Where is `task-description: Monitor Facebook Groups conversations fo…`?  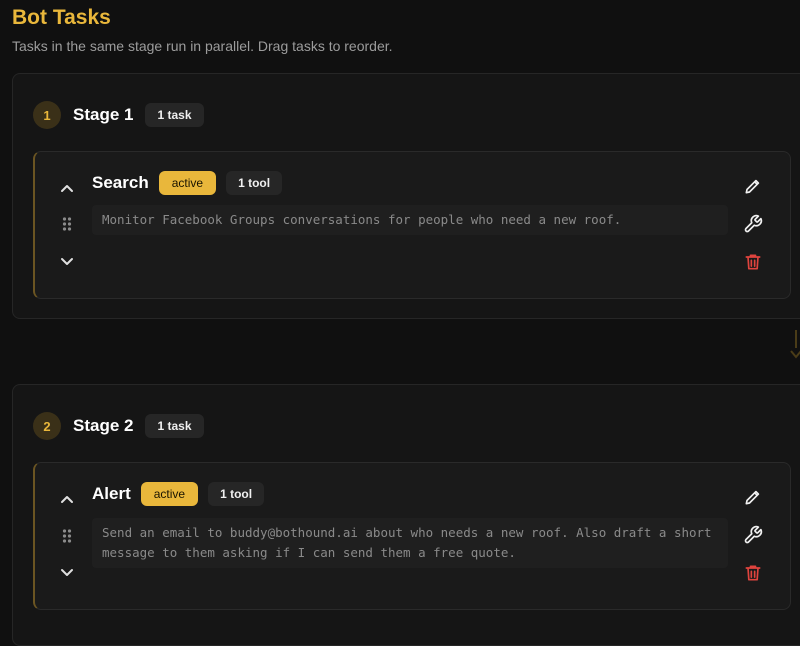 task-description: Monitor Facebook Groups conversations fo… is located at coordinates (410, 220).